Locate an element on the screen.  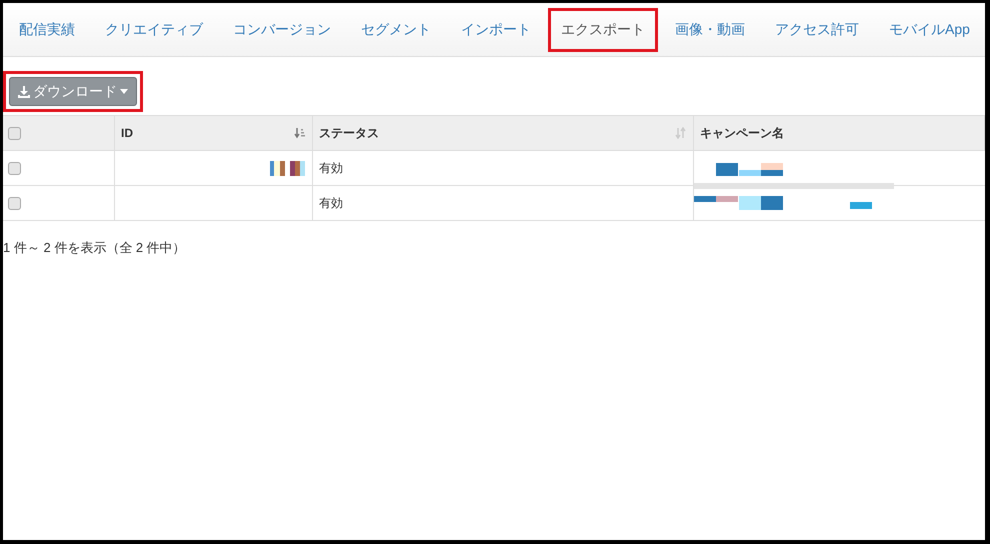
tab: エクスポート is located at coordinates (603, 30).